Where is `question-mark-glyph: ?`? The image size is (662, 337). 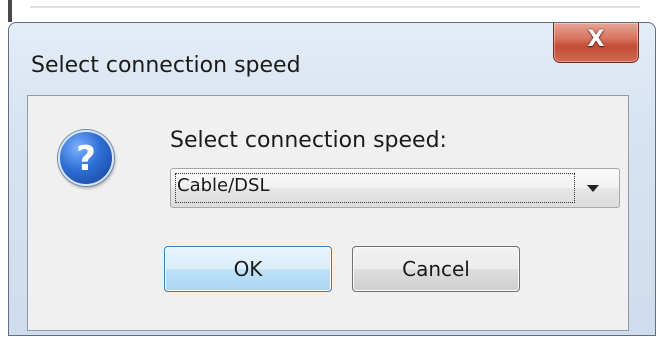 question-mark-glyph: ? is located at coordinates (86, 159).